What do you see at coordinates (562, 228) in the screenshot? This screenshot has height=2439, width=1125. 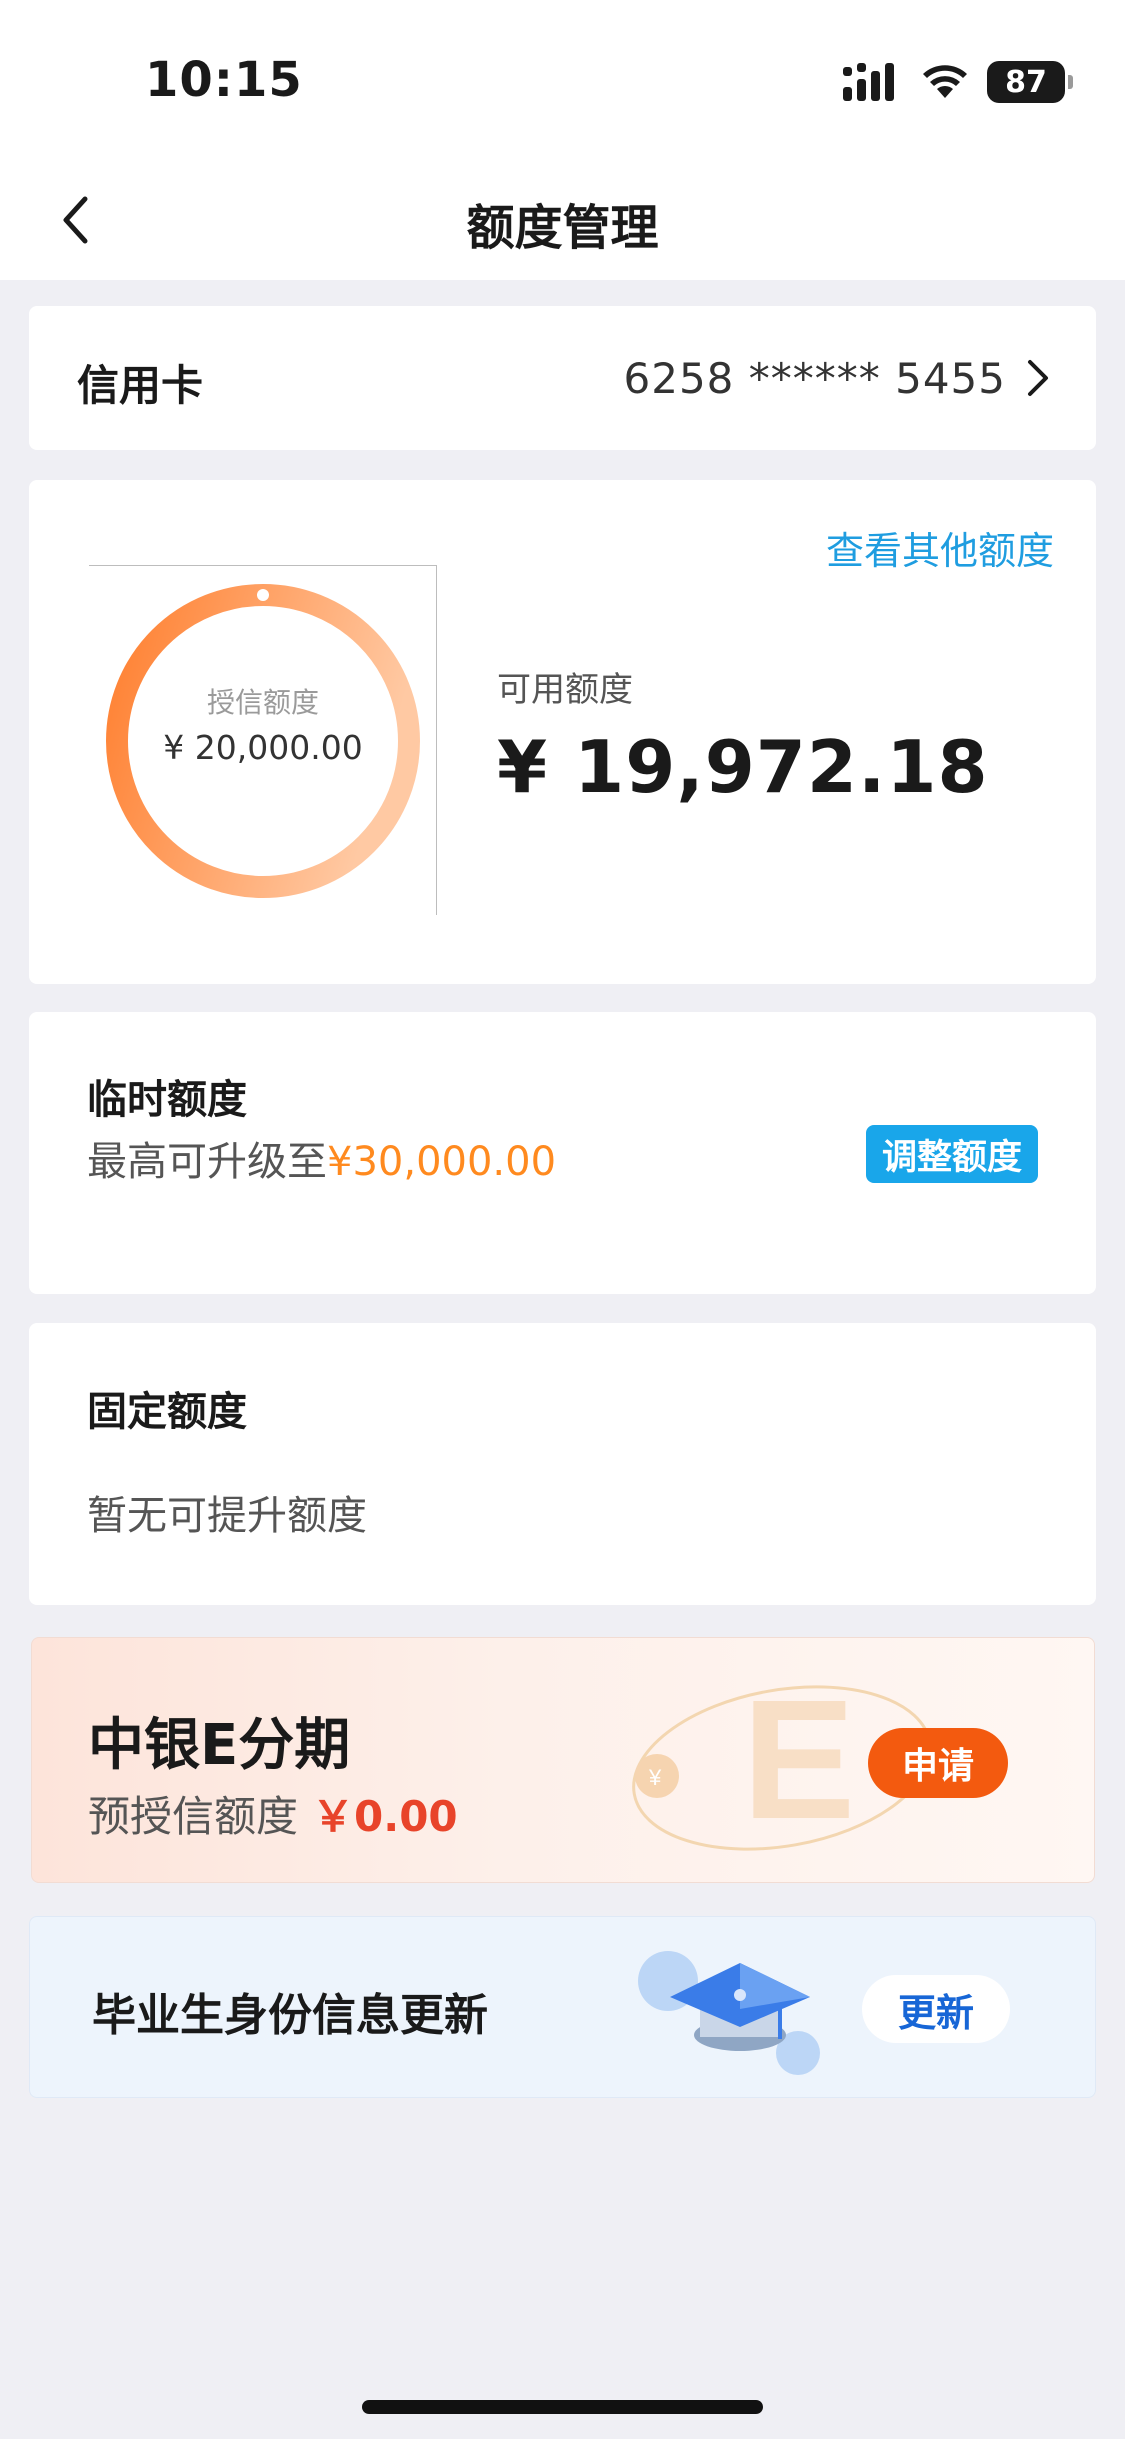 I see `page-title: 额度管理` at bounding box center [562, 228].